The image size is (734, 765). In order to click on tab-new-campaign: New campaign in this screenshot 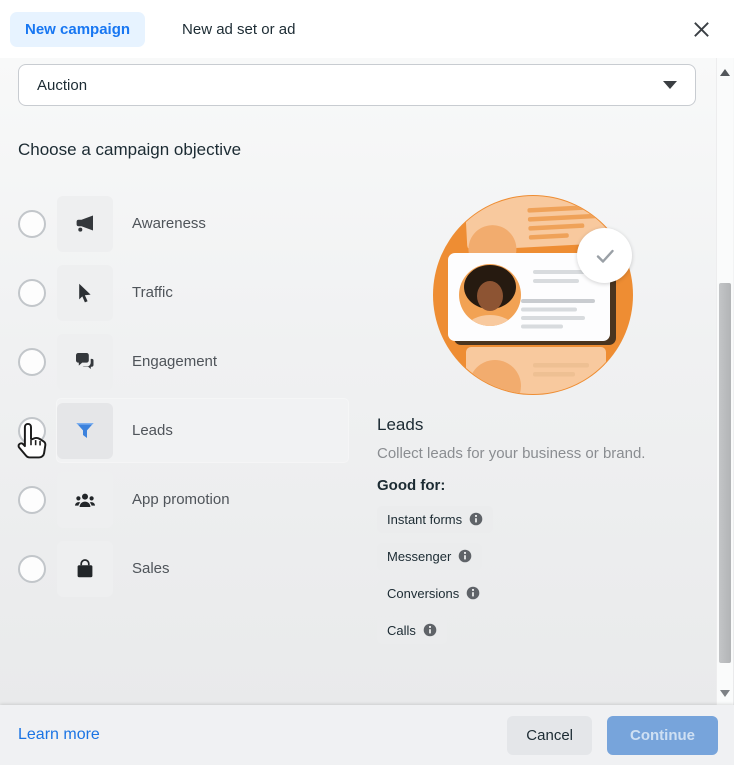, I will do `click(78, 29)`.